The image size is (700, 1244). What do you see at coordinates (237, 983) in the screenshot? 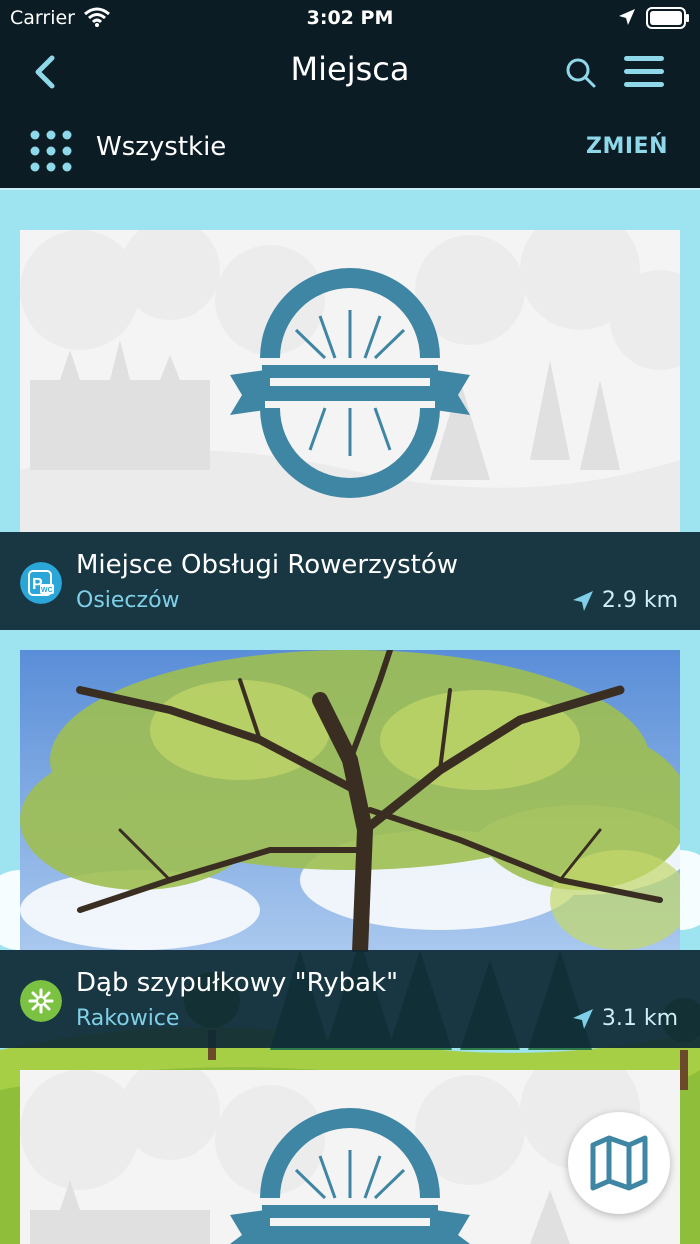
I see `place-name: Dąb szypułkowy "Rybak"` at bounding box center [237, 983].